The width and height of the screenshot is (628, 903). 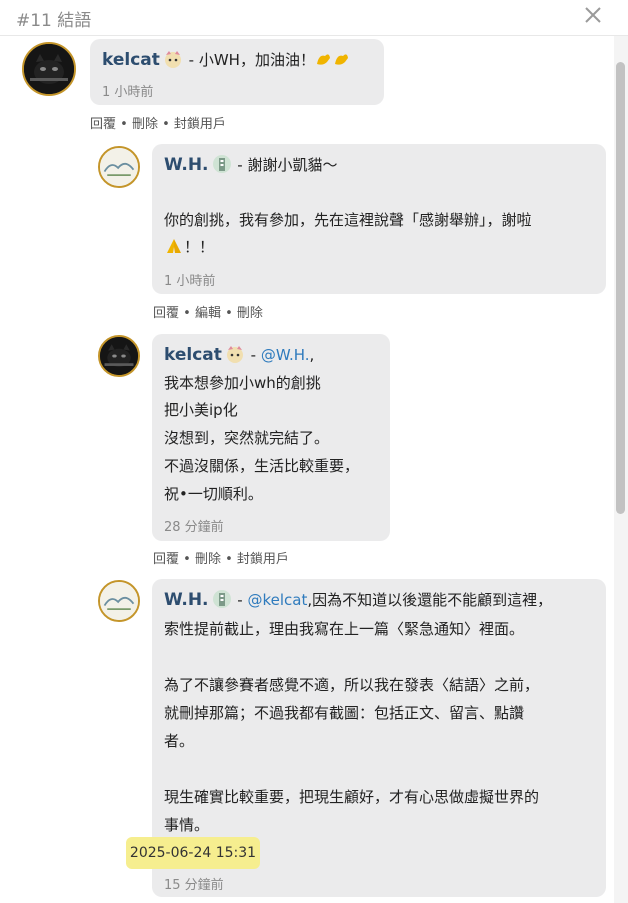 What do you see at coordinates (54, 21) in the screenshot?
I see `dialog-title: #11 結語` at bounding box center [54, 21].